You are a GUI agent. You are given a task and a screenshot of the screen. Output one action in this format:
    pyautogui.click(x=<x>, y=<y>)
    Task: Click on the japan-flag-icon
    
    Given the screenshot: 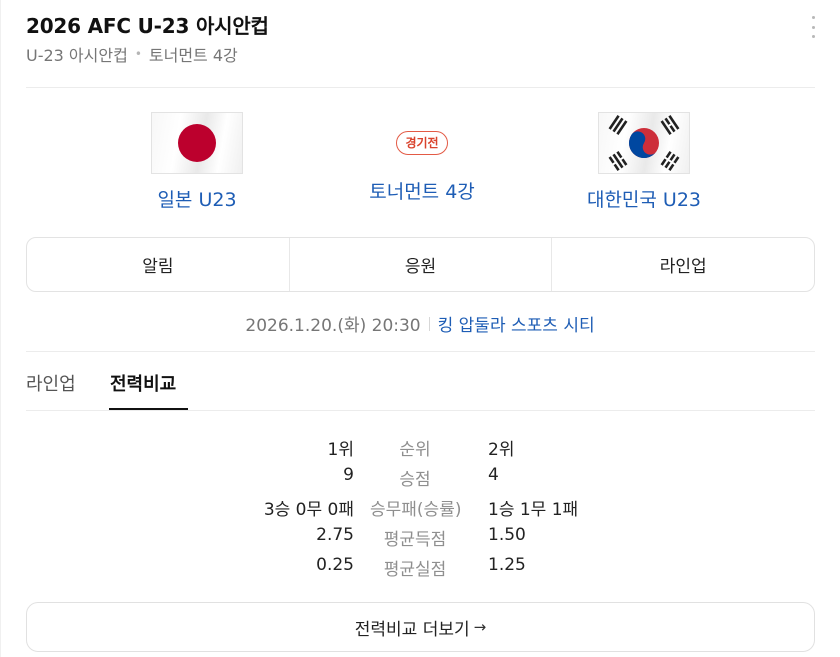 What is the action you would take?
    pyautogui.click(x=197, y=143)
    